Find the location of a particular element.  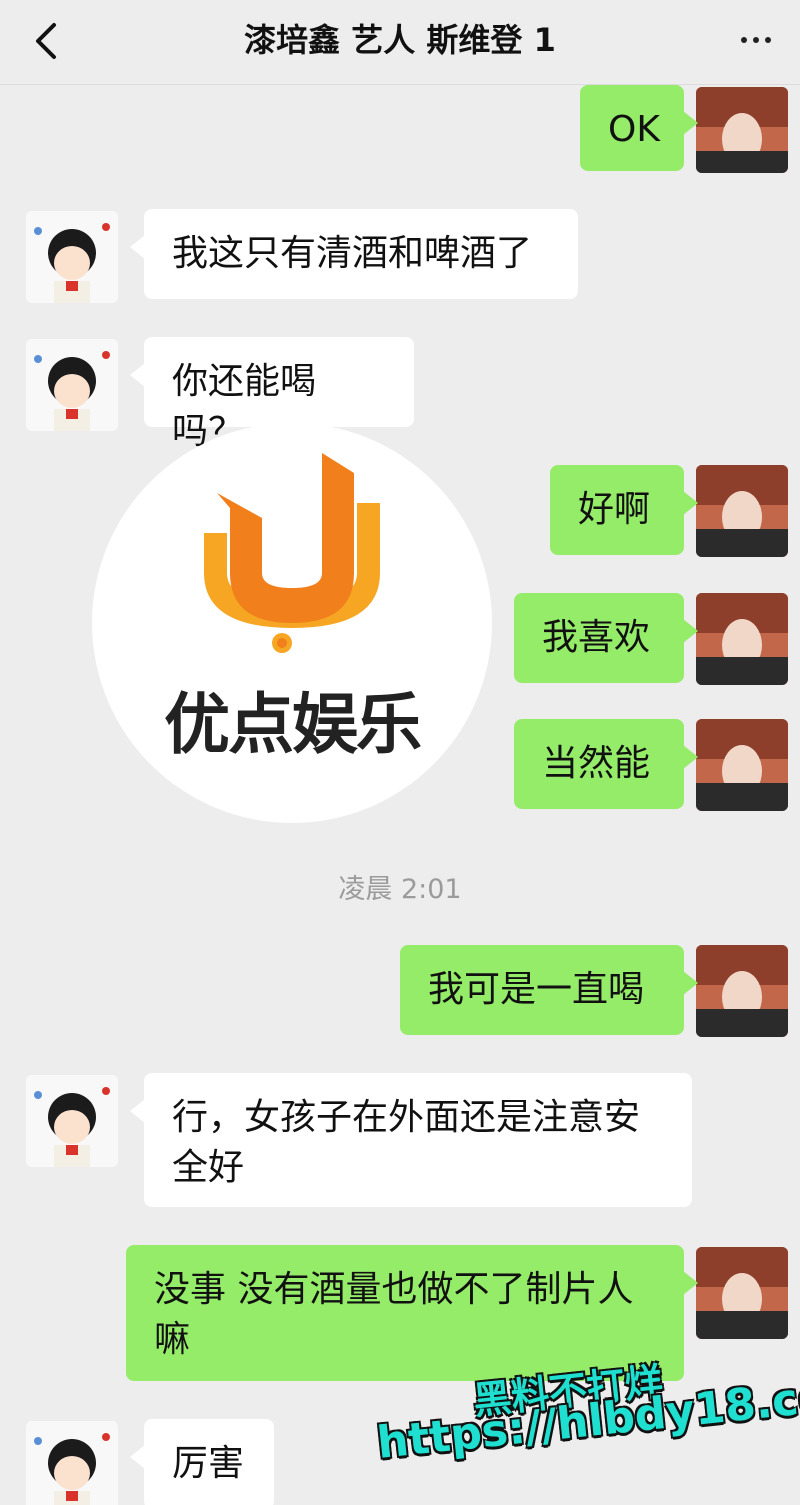

message-bubble: 好啊 is located at coordinates (624, 510).